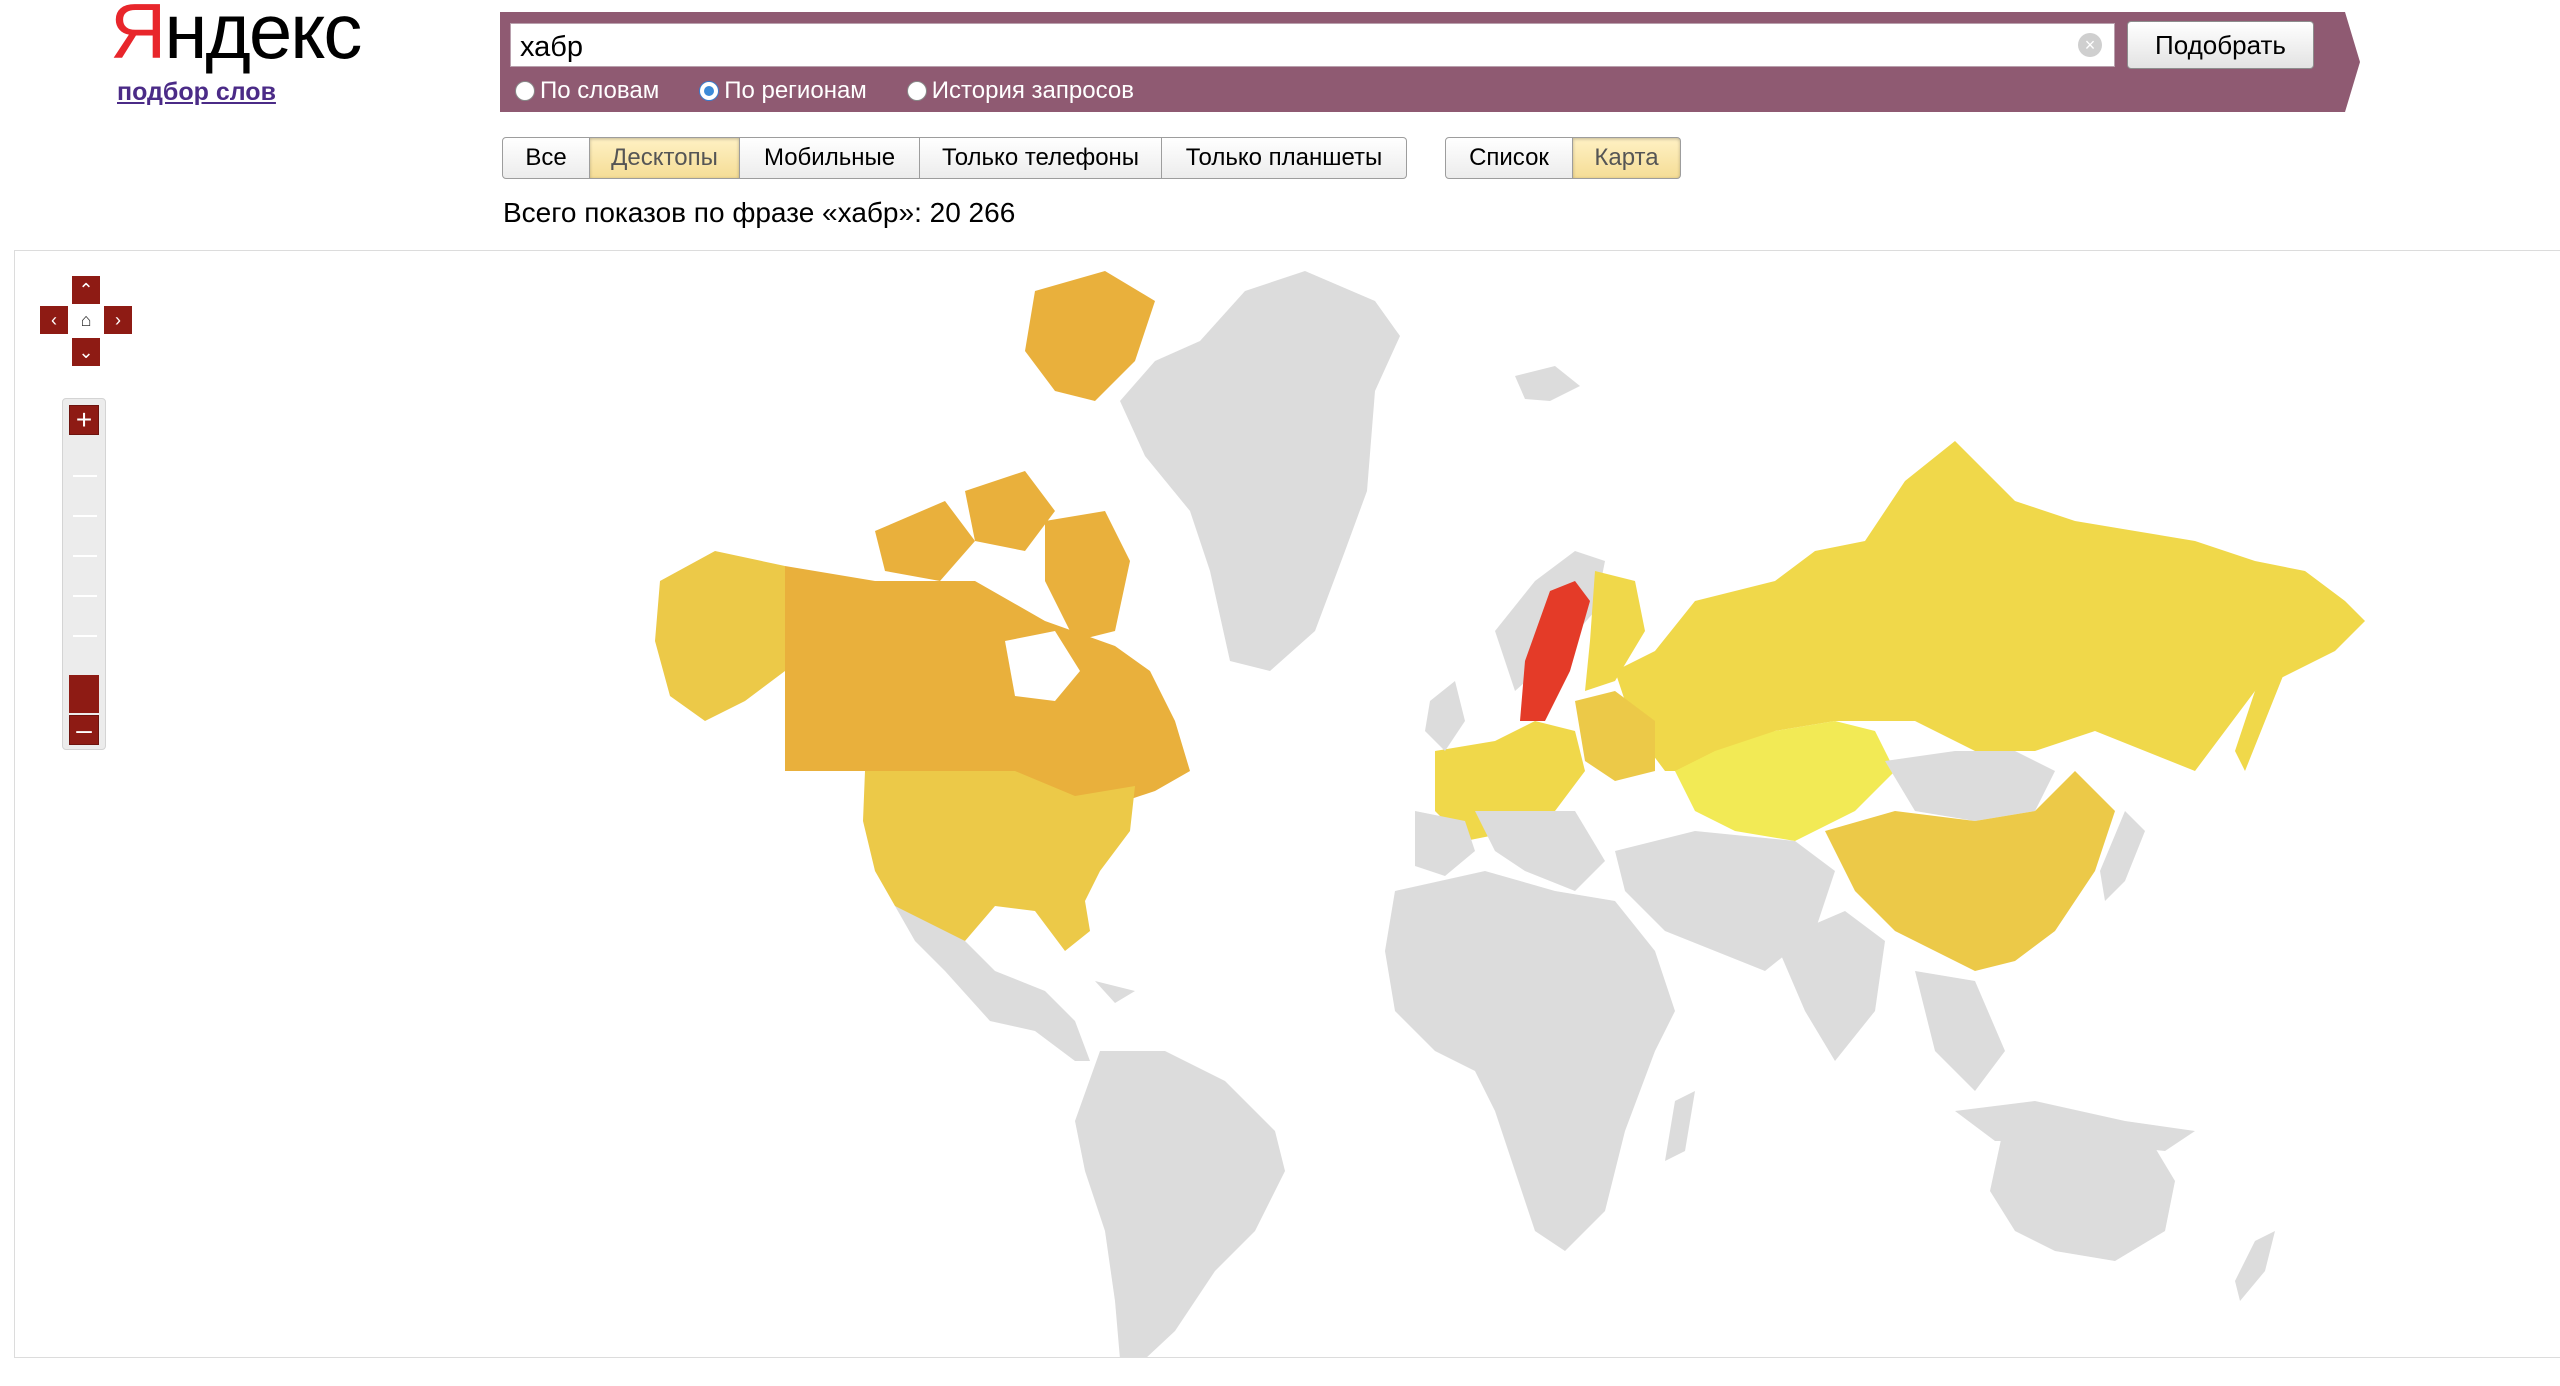  Describe the element at coordinates (84, 420) in the screenshot. I see `zoom-in-button: +` at that location.